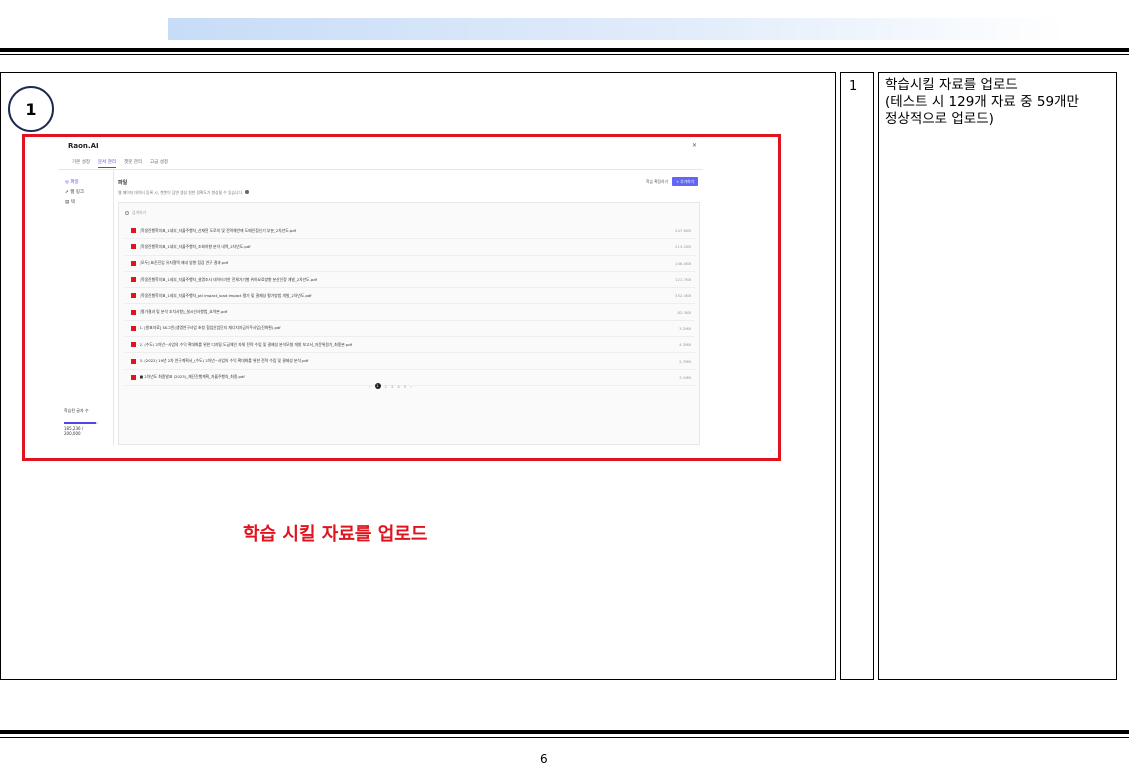 Image resolution: width=1129 pixels, height=764 pixels. What do you see at coordinates (386, 386) in the screenshot?
I see `page-link: 2` at bounding box center [386, 386].